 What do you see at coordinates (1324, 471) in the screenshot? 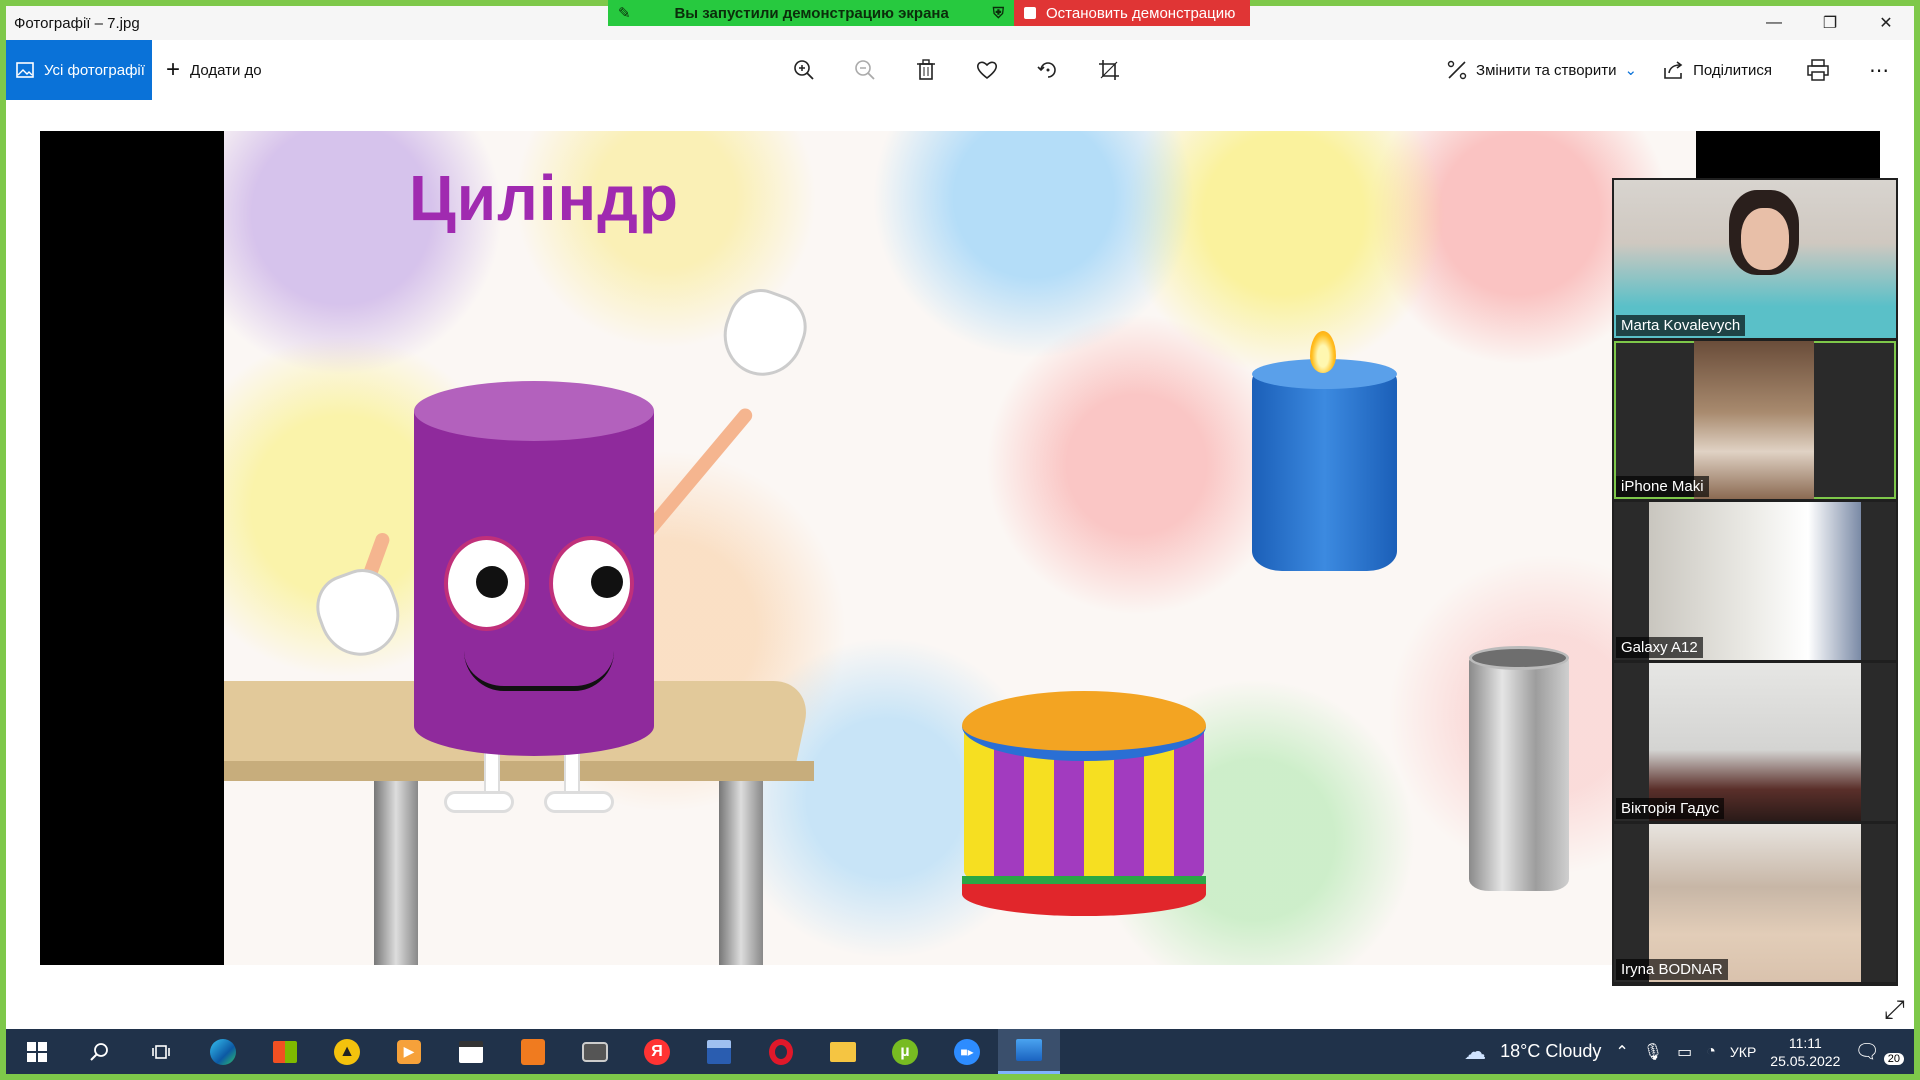
I see `candle` at bounding box center [1324, 471].